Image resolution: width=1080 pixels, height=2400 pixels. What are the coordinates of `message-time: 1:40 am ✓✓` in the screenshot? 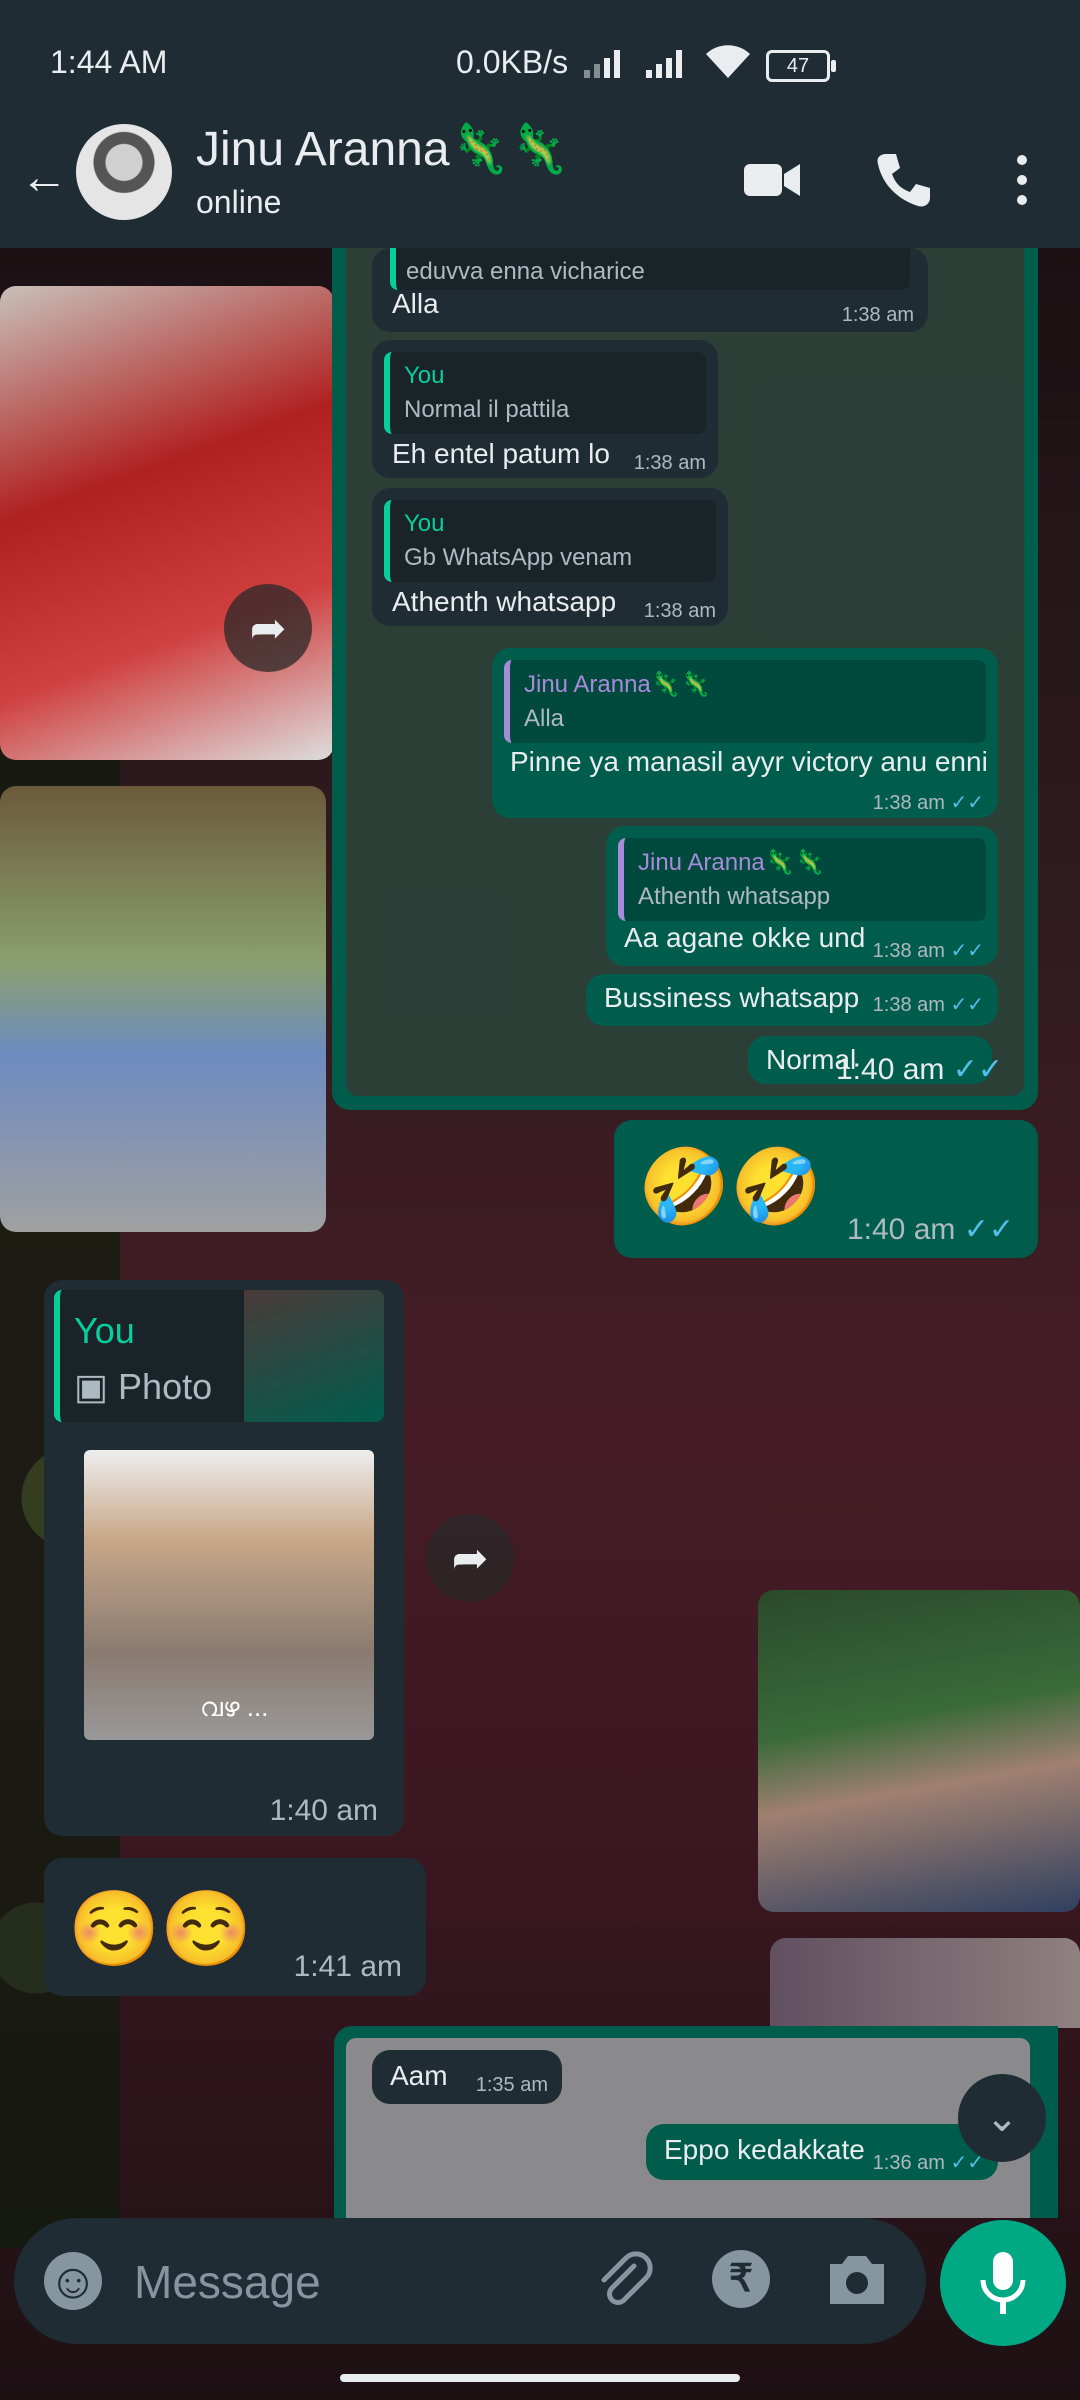 It's located at (920, 1069).